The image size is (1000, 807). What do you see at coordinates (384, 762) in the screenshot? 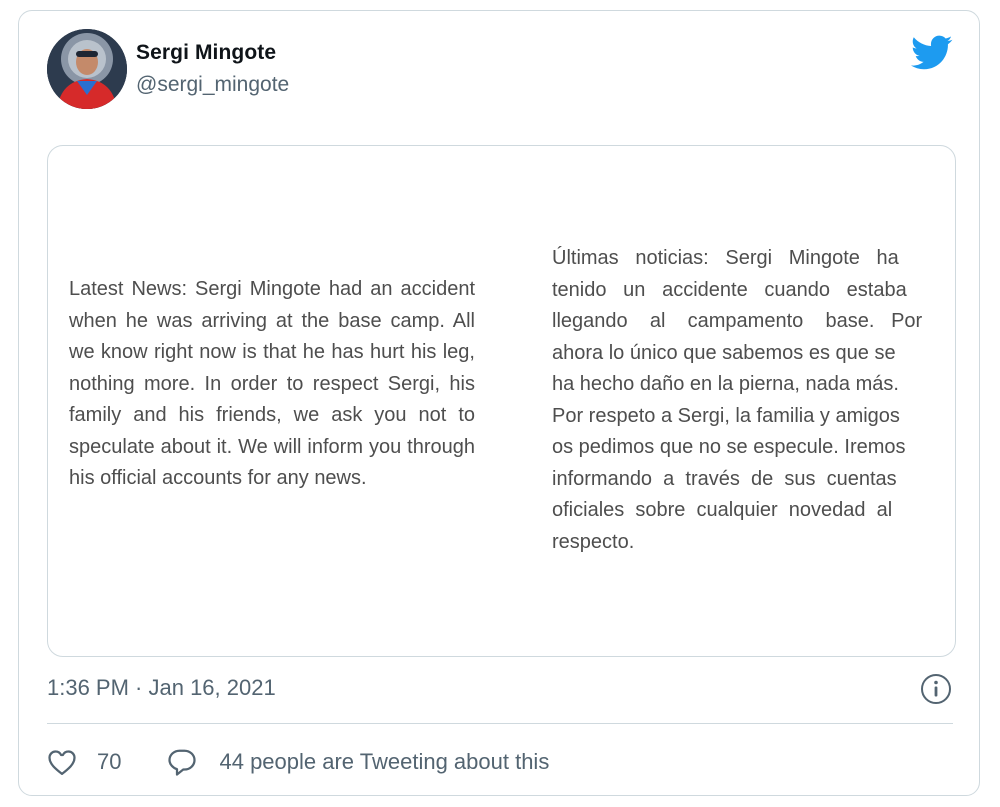
I see `conversation-link: 44 people are Tweeting about this` at bounding box center [384, 762].